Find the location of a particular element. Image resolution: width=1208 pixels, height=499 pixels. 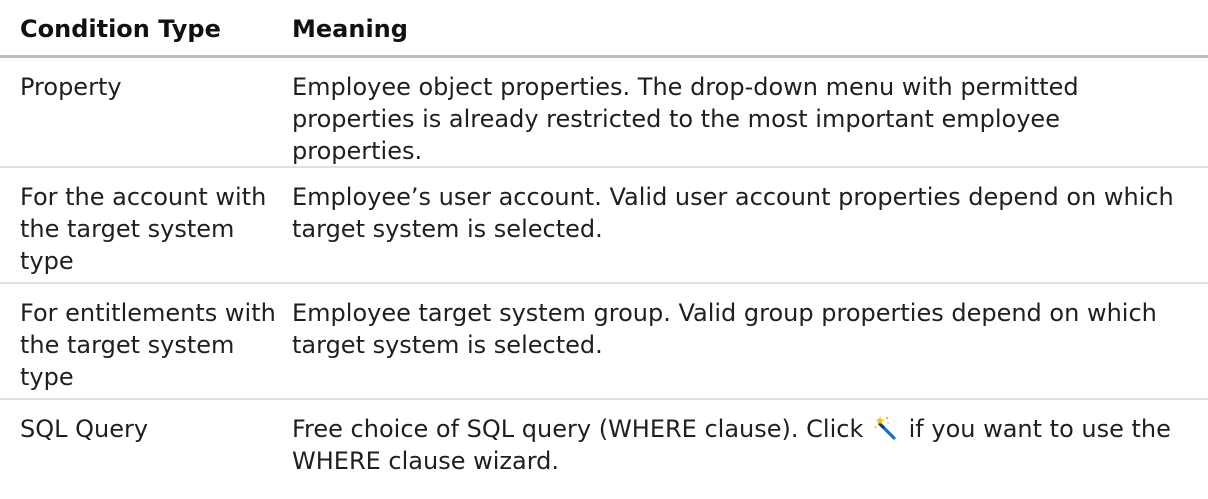

column-header-condition-type: Condition Type is located at coordinates (120, 29).